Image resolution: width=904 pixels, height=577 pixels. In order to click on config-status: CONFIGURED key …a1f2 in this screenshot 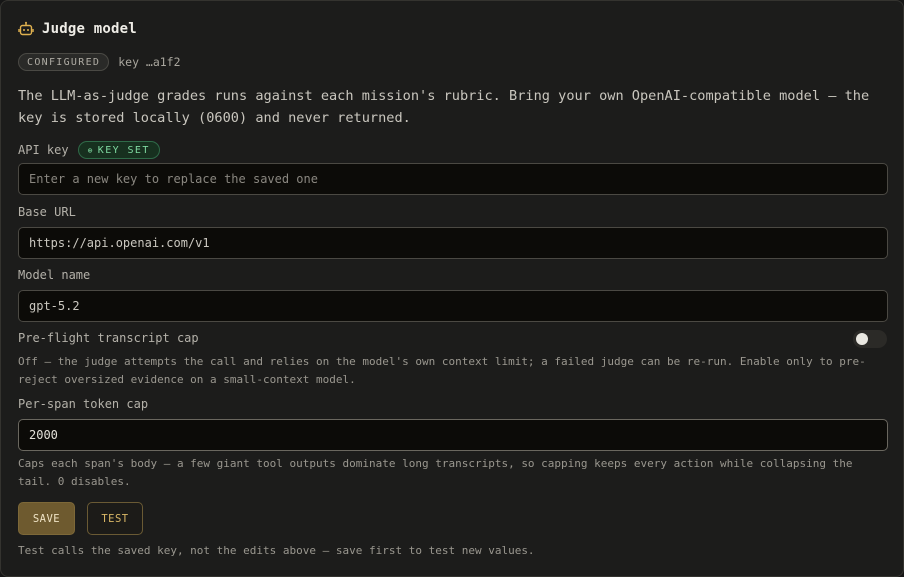, I will do `click(99, 62)`.